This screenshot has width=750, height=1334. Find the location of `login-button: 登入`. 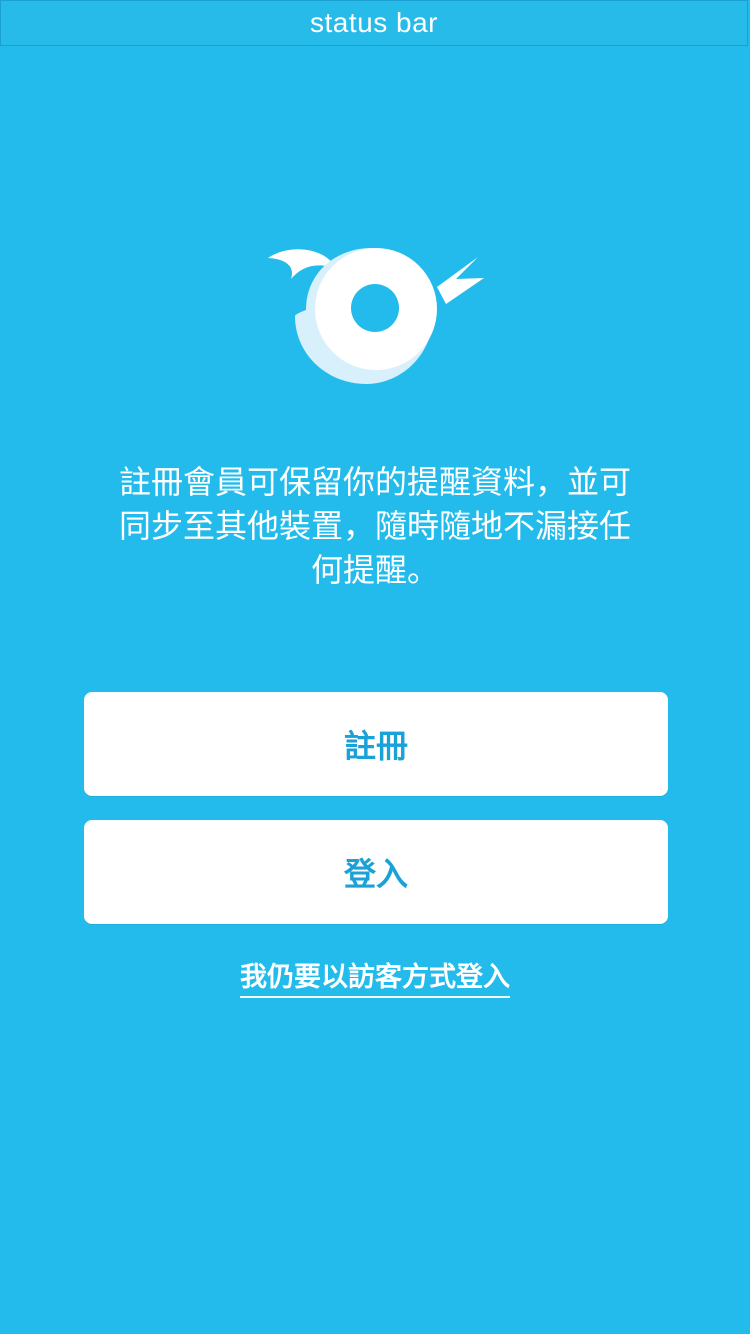

login-button: 登入 is located at coordinates (376, 872).